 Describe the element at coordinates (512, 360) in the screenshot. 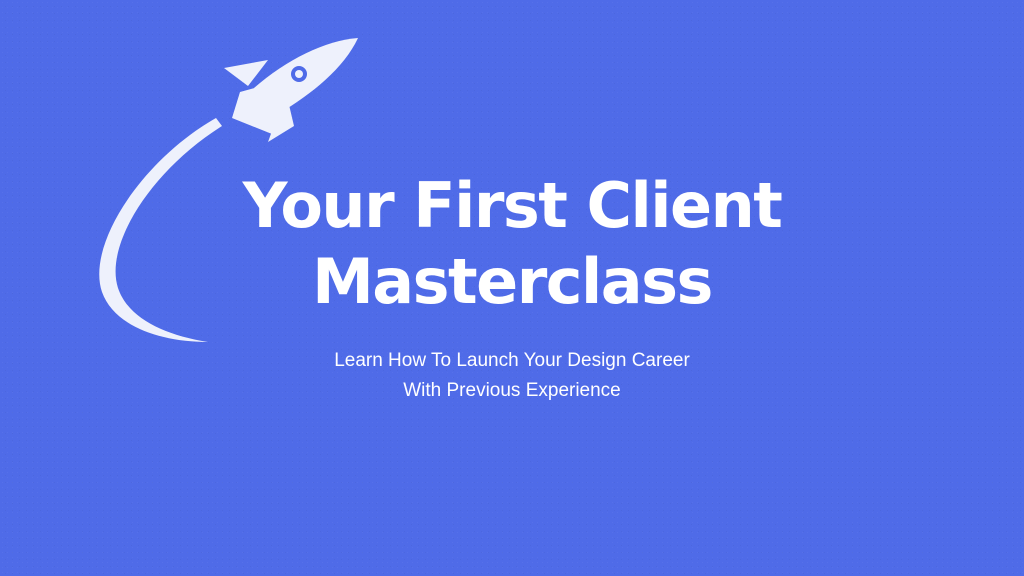

I see `subtitle-line-1: Learn How To Launch Your Design Career` at that location.